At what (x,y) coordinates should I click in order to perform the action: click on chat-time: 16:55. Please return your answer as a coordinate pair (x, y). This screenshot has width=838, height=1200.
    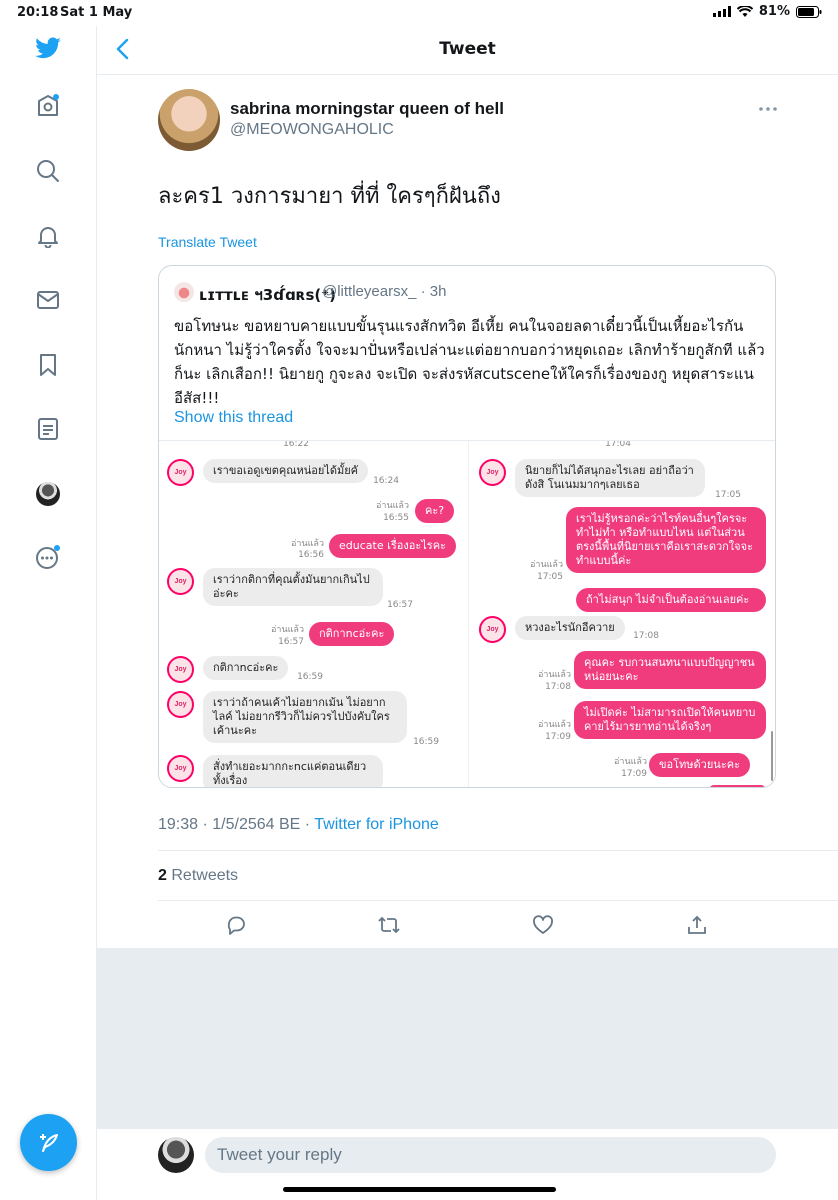
    Looking at the image, I should click on (396, 518).